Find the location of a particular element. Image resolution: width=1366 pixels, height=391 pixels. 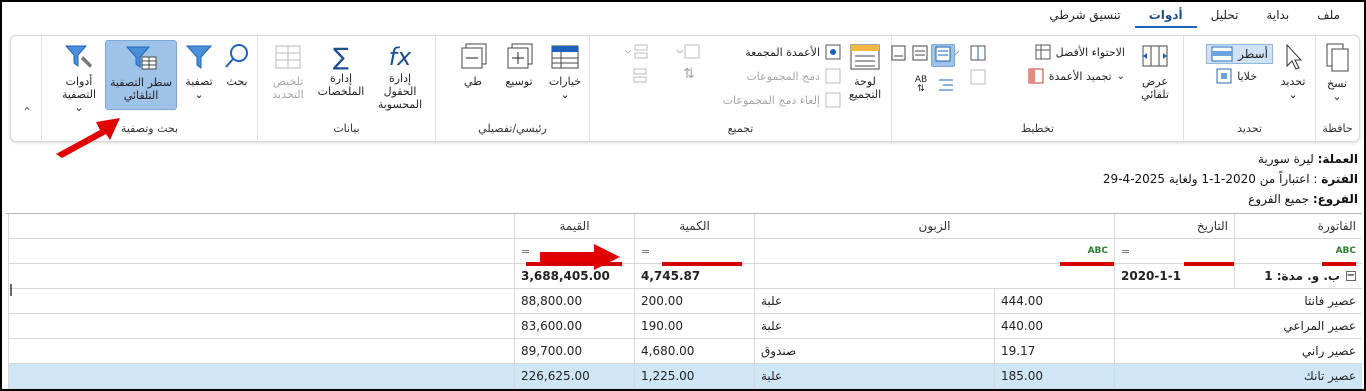

grouping-sort-button: ⇅ is located at coordinates (689, 74).